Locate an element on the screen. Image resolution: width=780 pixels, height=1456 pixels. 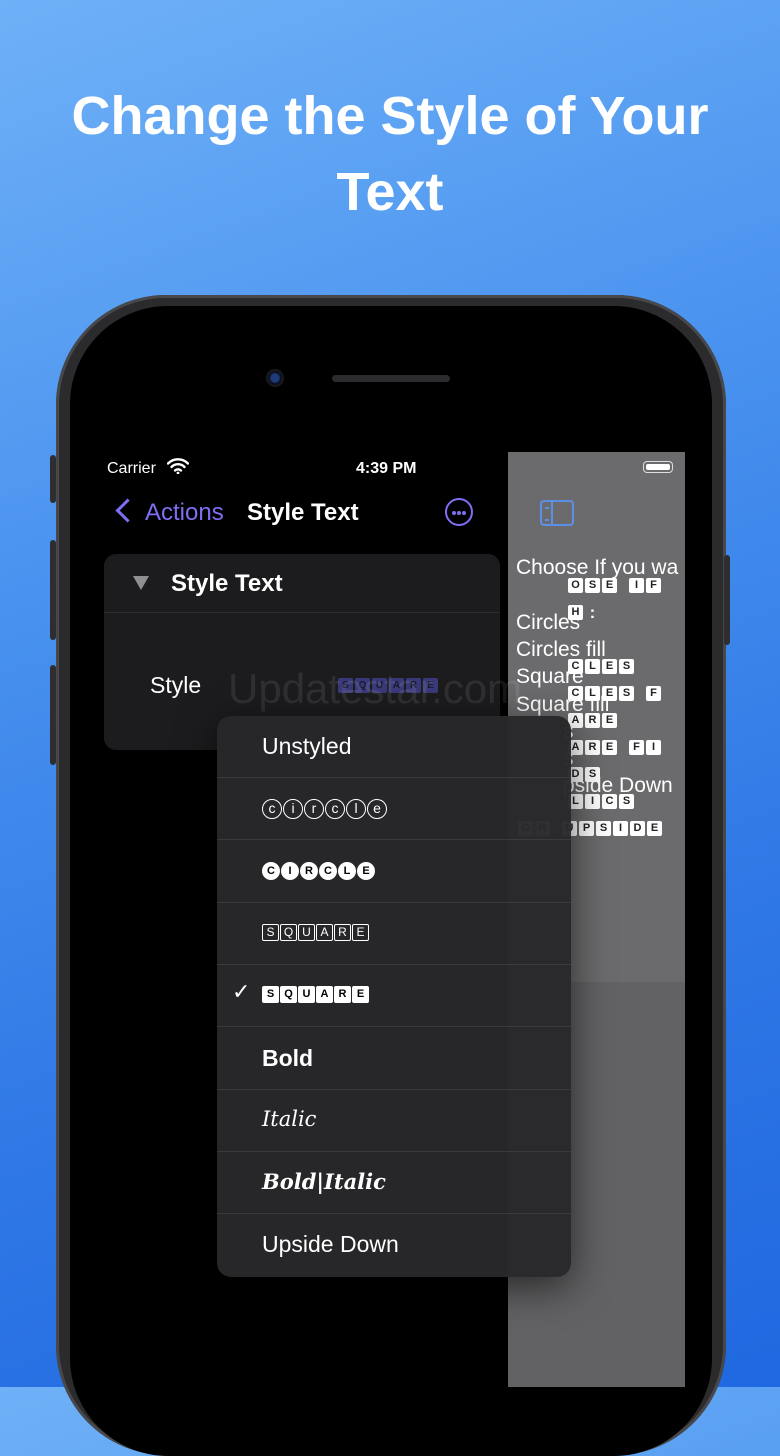
phone-mute-switch is located at coordinates (53, 479).